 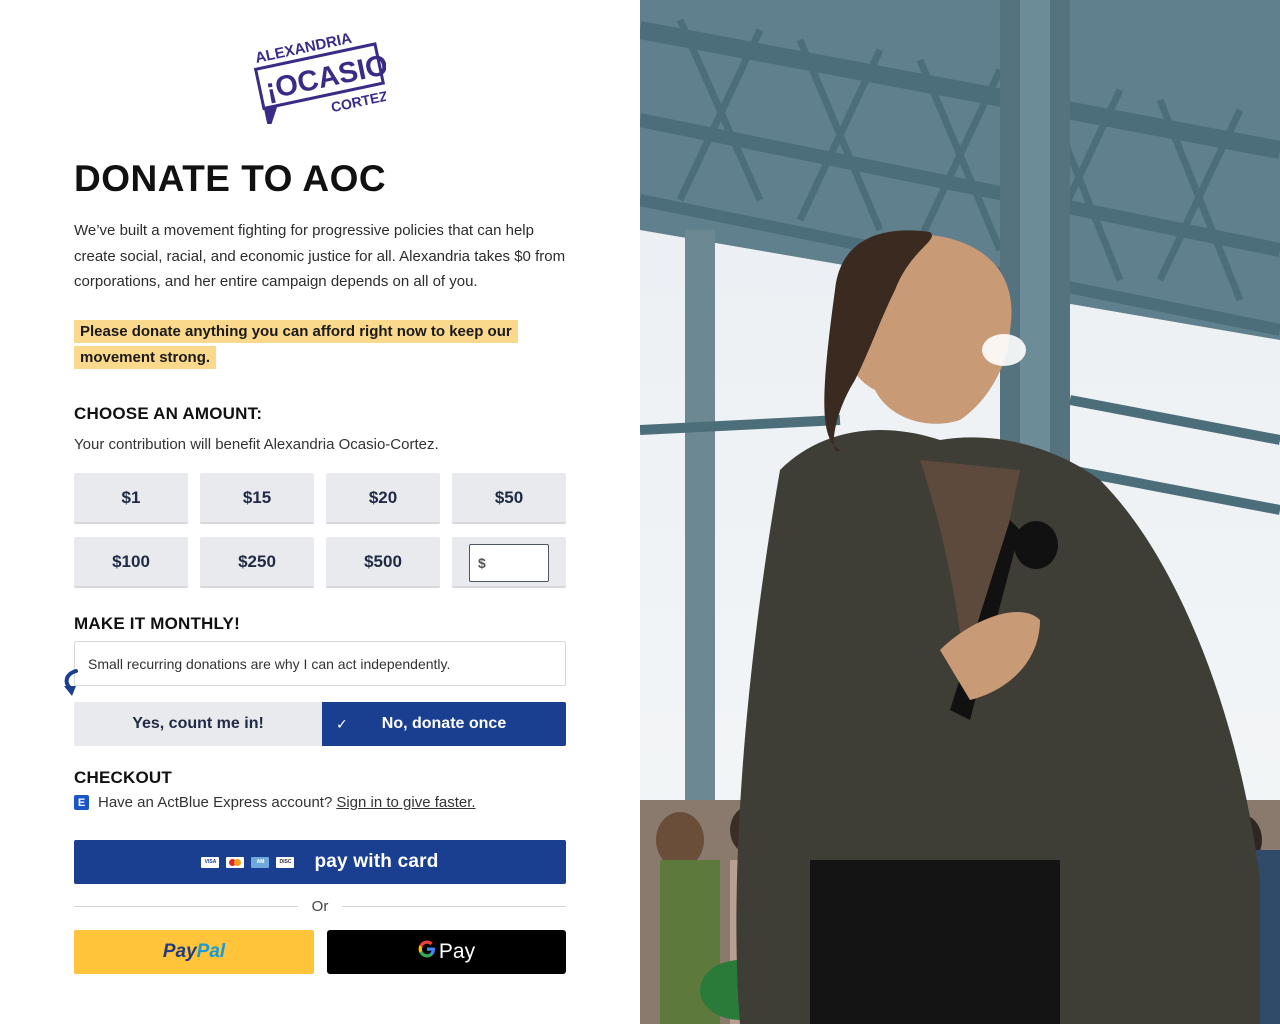 What do you see at coordinates (198, 724) in the screenshot?
I see `yes-monthly-button: Yes, count me in!` at bounding box center [198, 724].